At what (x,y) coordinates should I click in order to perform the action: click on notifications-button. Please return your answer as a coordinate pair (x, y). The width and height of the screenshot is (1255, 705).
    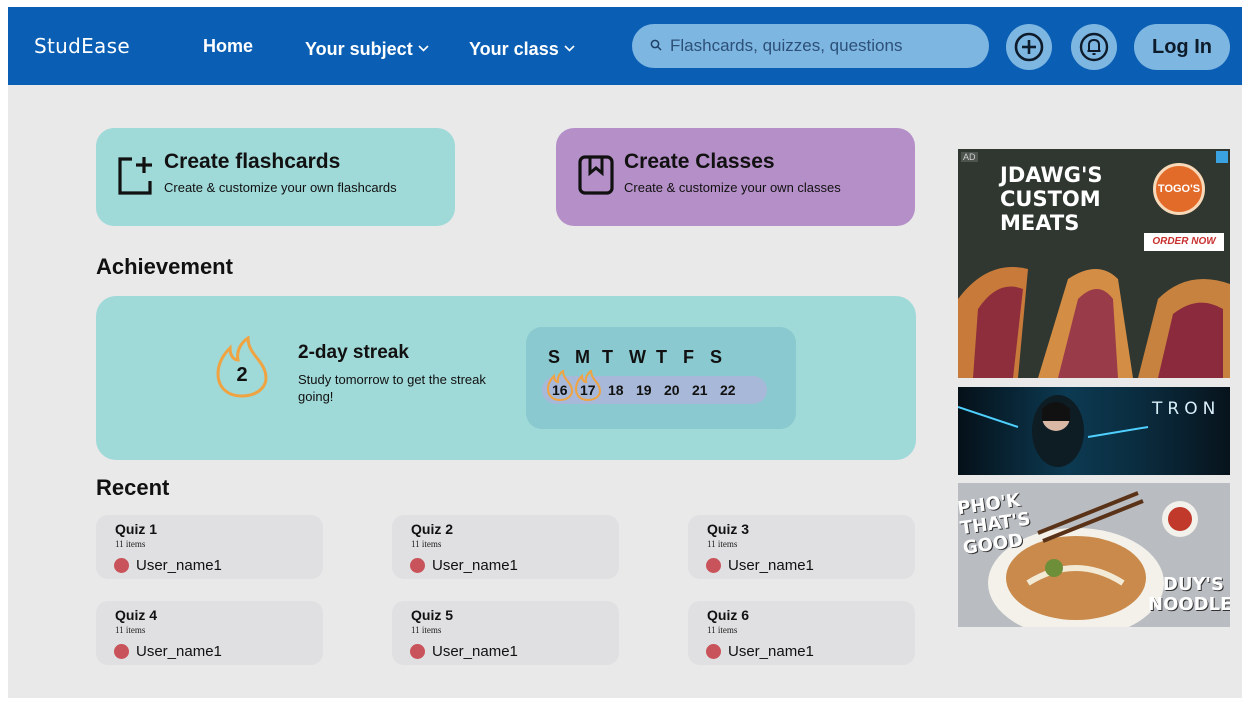
    Looking at the image, I should click on (1094, 47).